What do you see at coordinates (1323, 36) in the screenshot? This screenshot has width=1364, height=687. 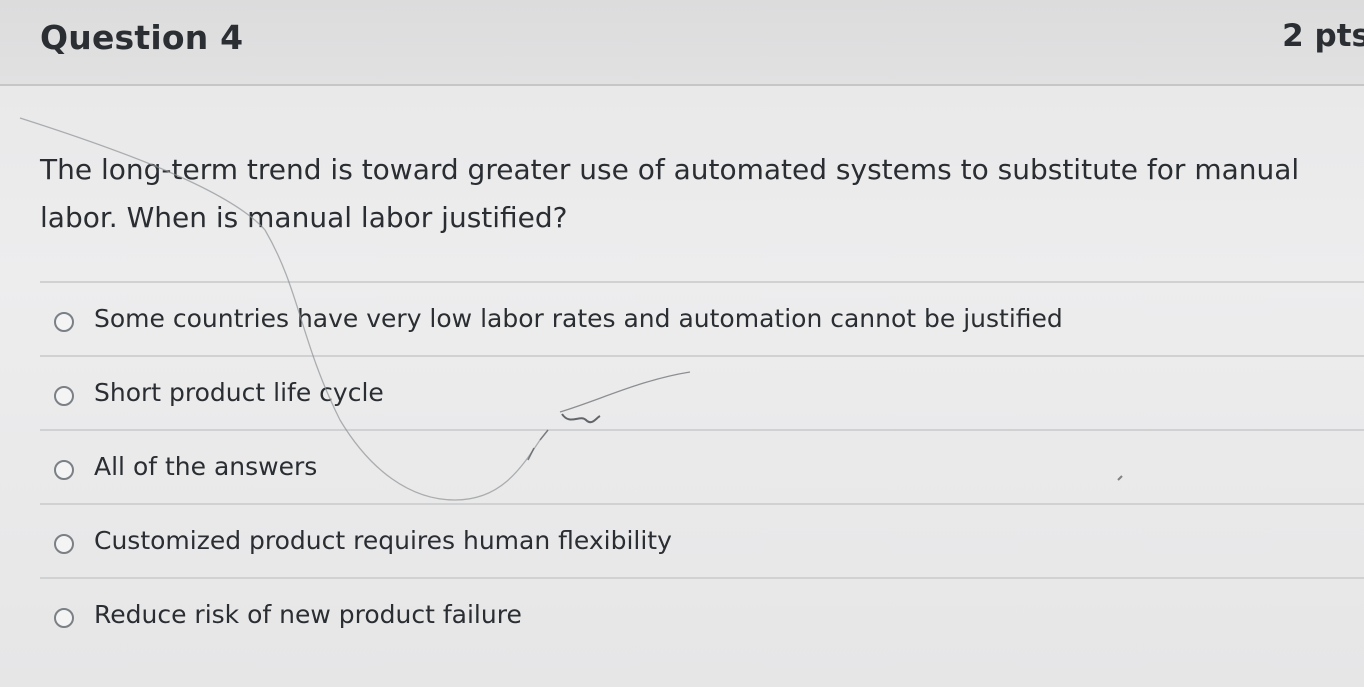 I see `question-points: 2 pts` at bounding box center [1323, 36].